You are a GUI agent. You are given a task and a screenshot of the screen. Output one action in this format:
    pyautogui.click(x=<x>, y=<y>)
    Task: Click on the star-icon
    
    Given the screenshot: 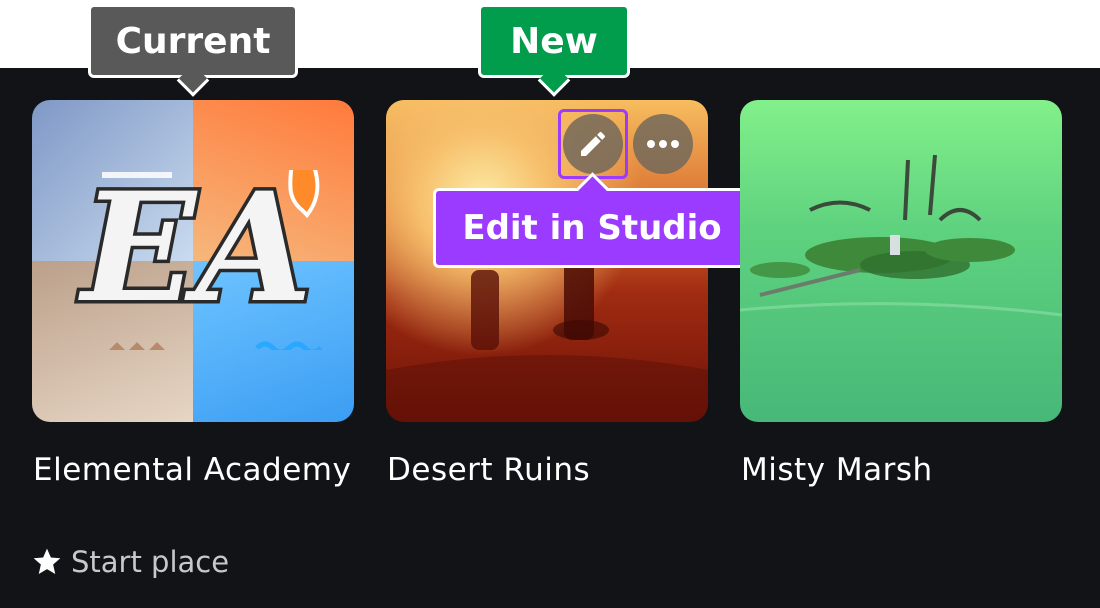 What is the action you would take?
    pyautogui.click(x=47, y=561)
    